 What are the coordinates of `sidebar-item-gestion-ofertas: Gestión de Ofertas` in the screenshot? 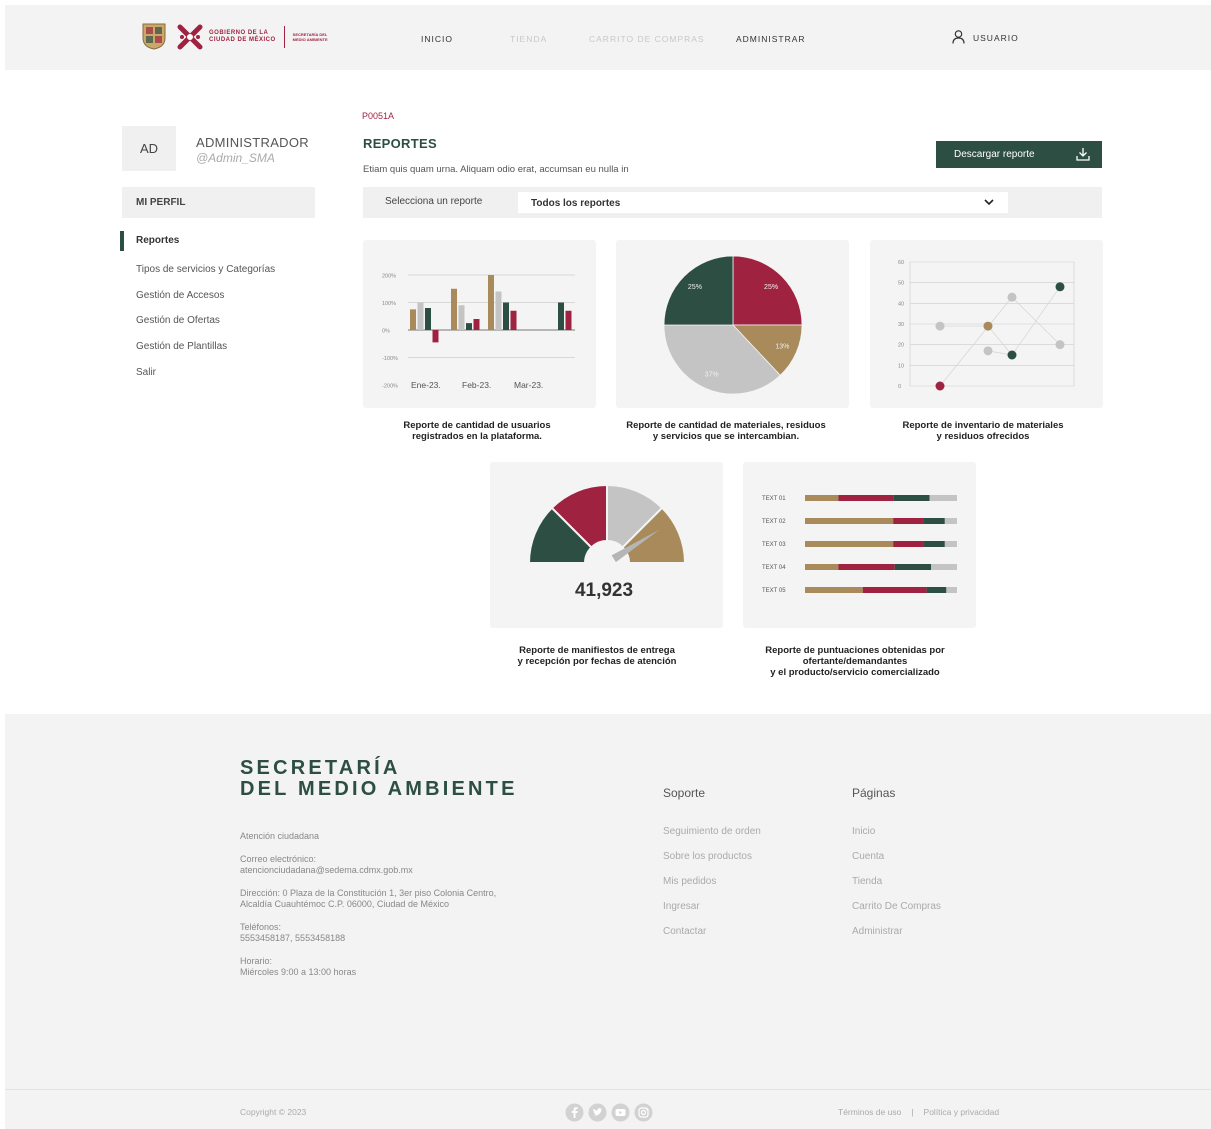 It's located at (220, 325).